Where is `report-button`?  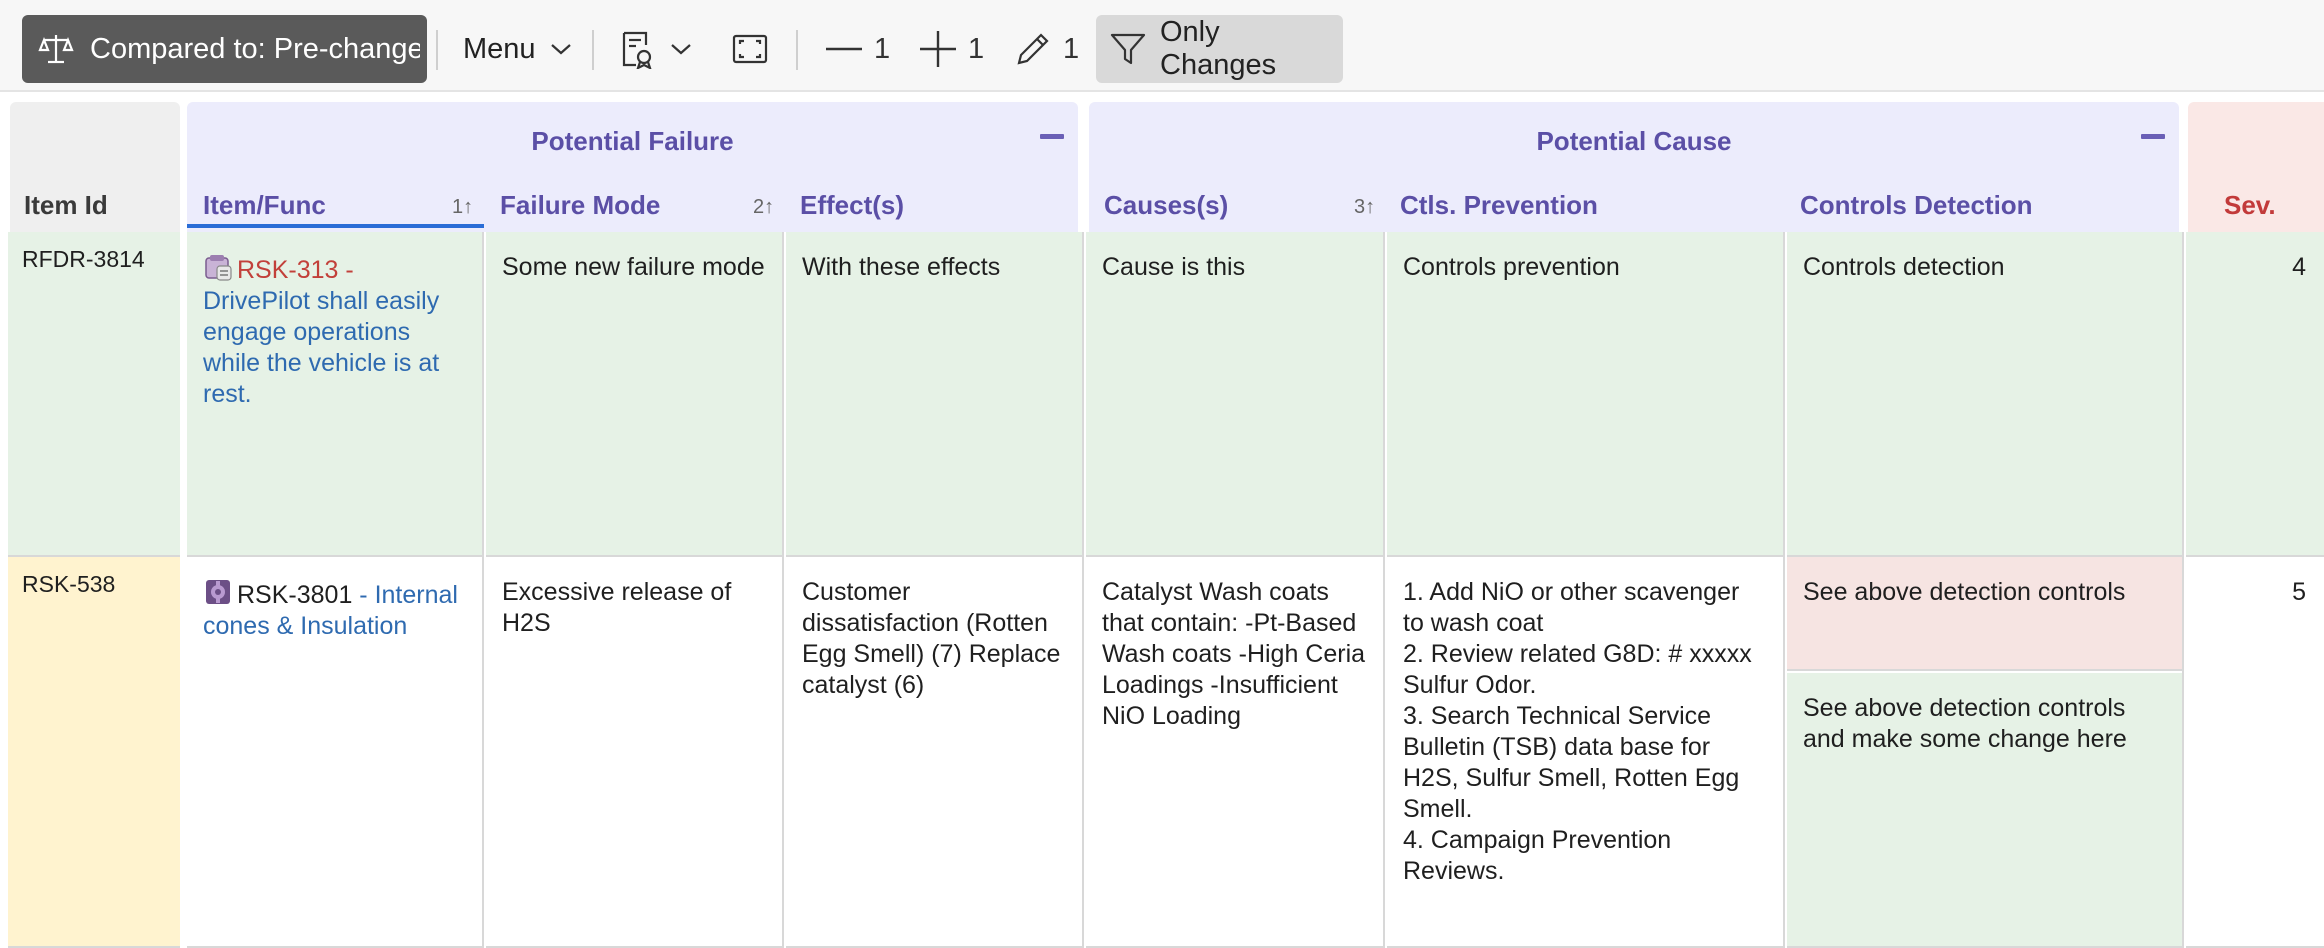 report-button is located at coordinates (656, 49).